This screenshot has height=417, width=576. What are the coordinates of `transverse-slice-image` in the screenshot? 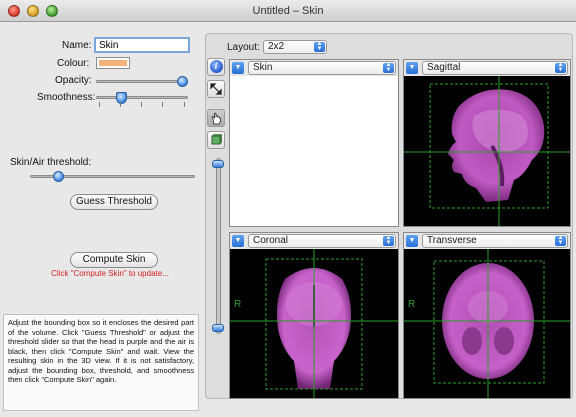 It's located at (487, 323).